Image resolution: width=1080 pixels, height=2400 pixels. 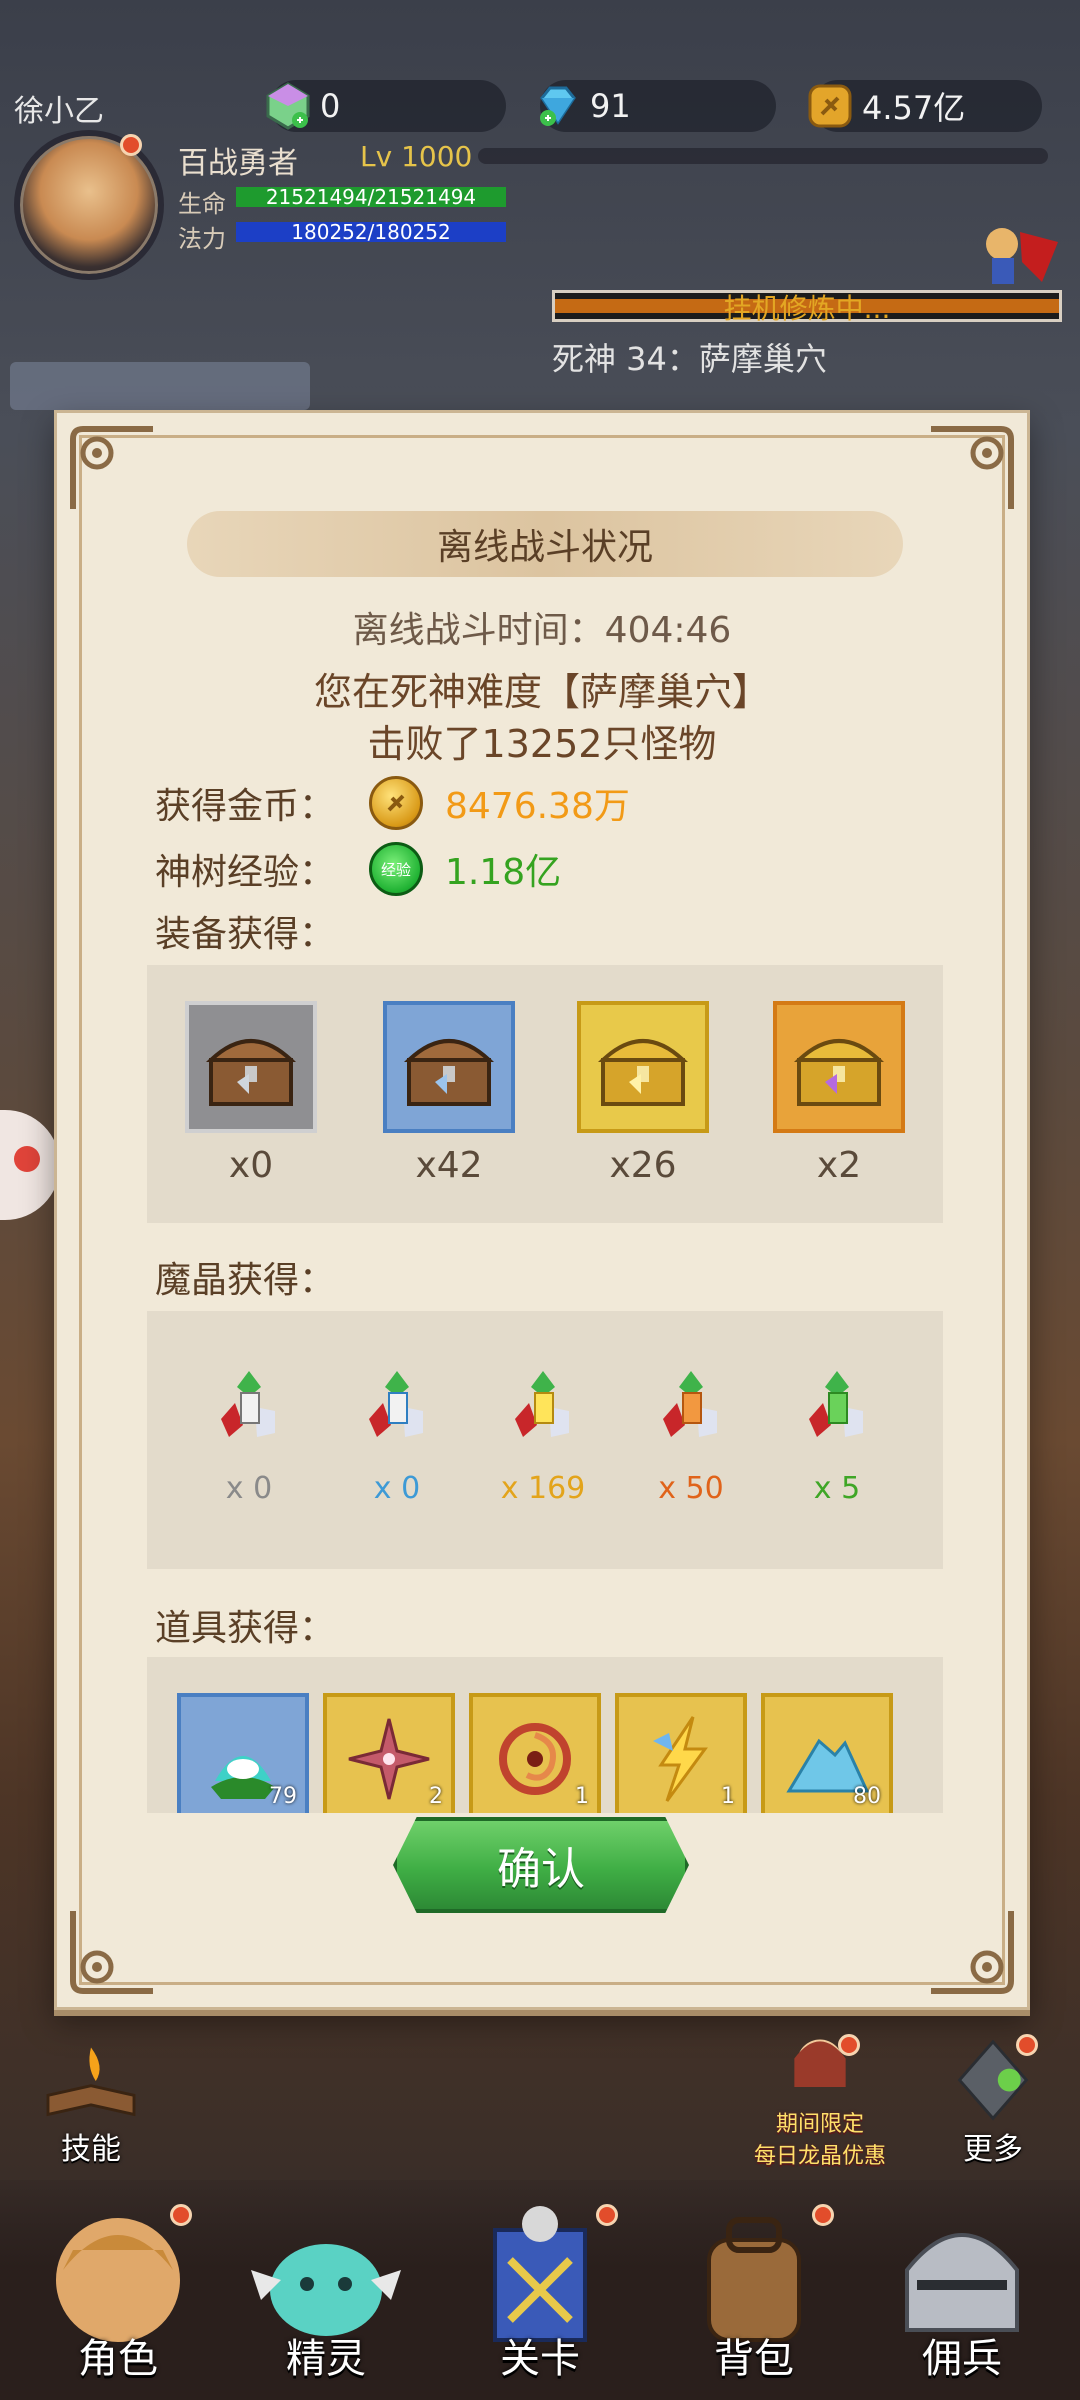 I want to click on crystal-blue-count: x 0, so click(x=397, y=1488).